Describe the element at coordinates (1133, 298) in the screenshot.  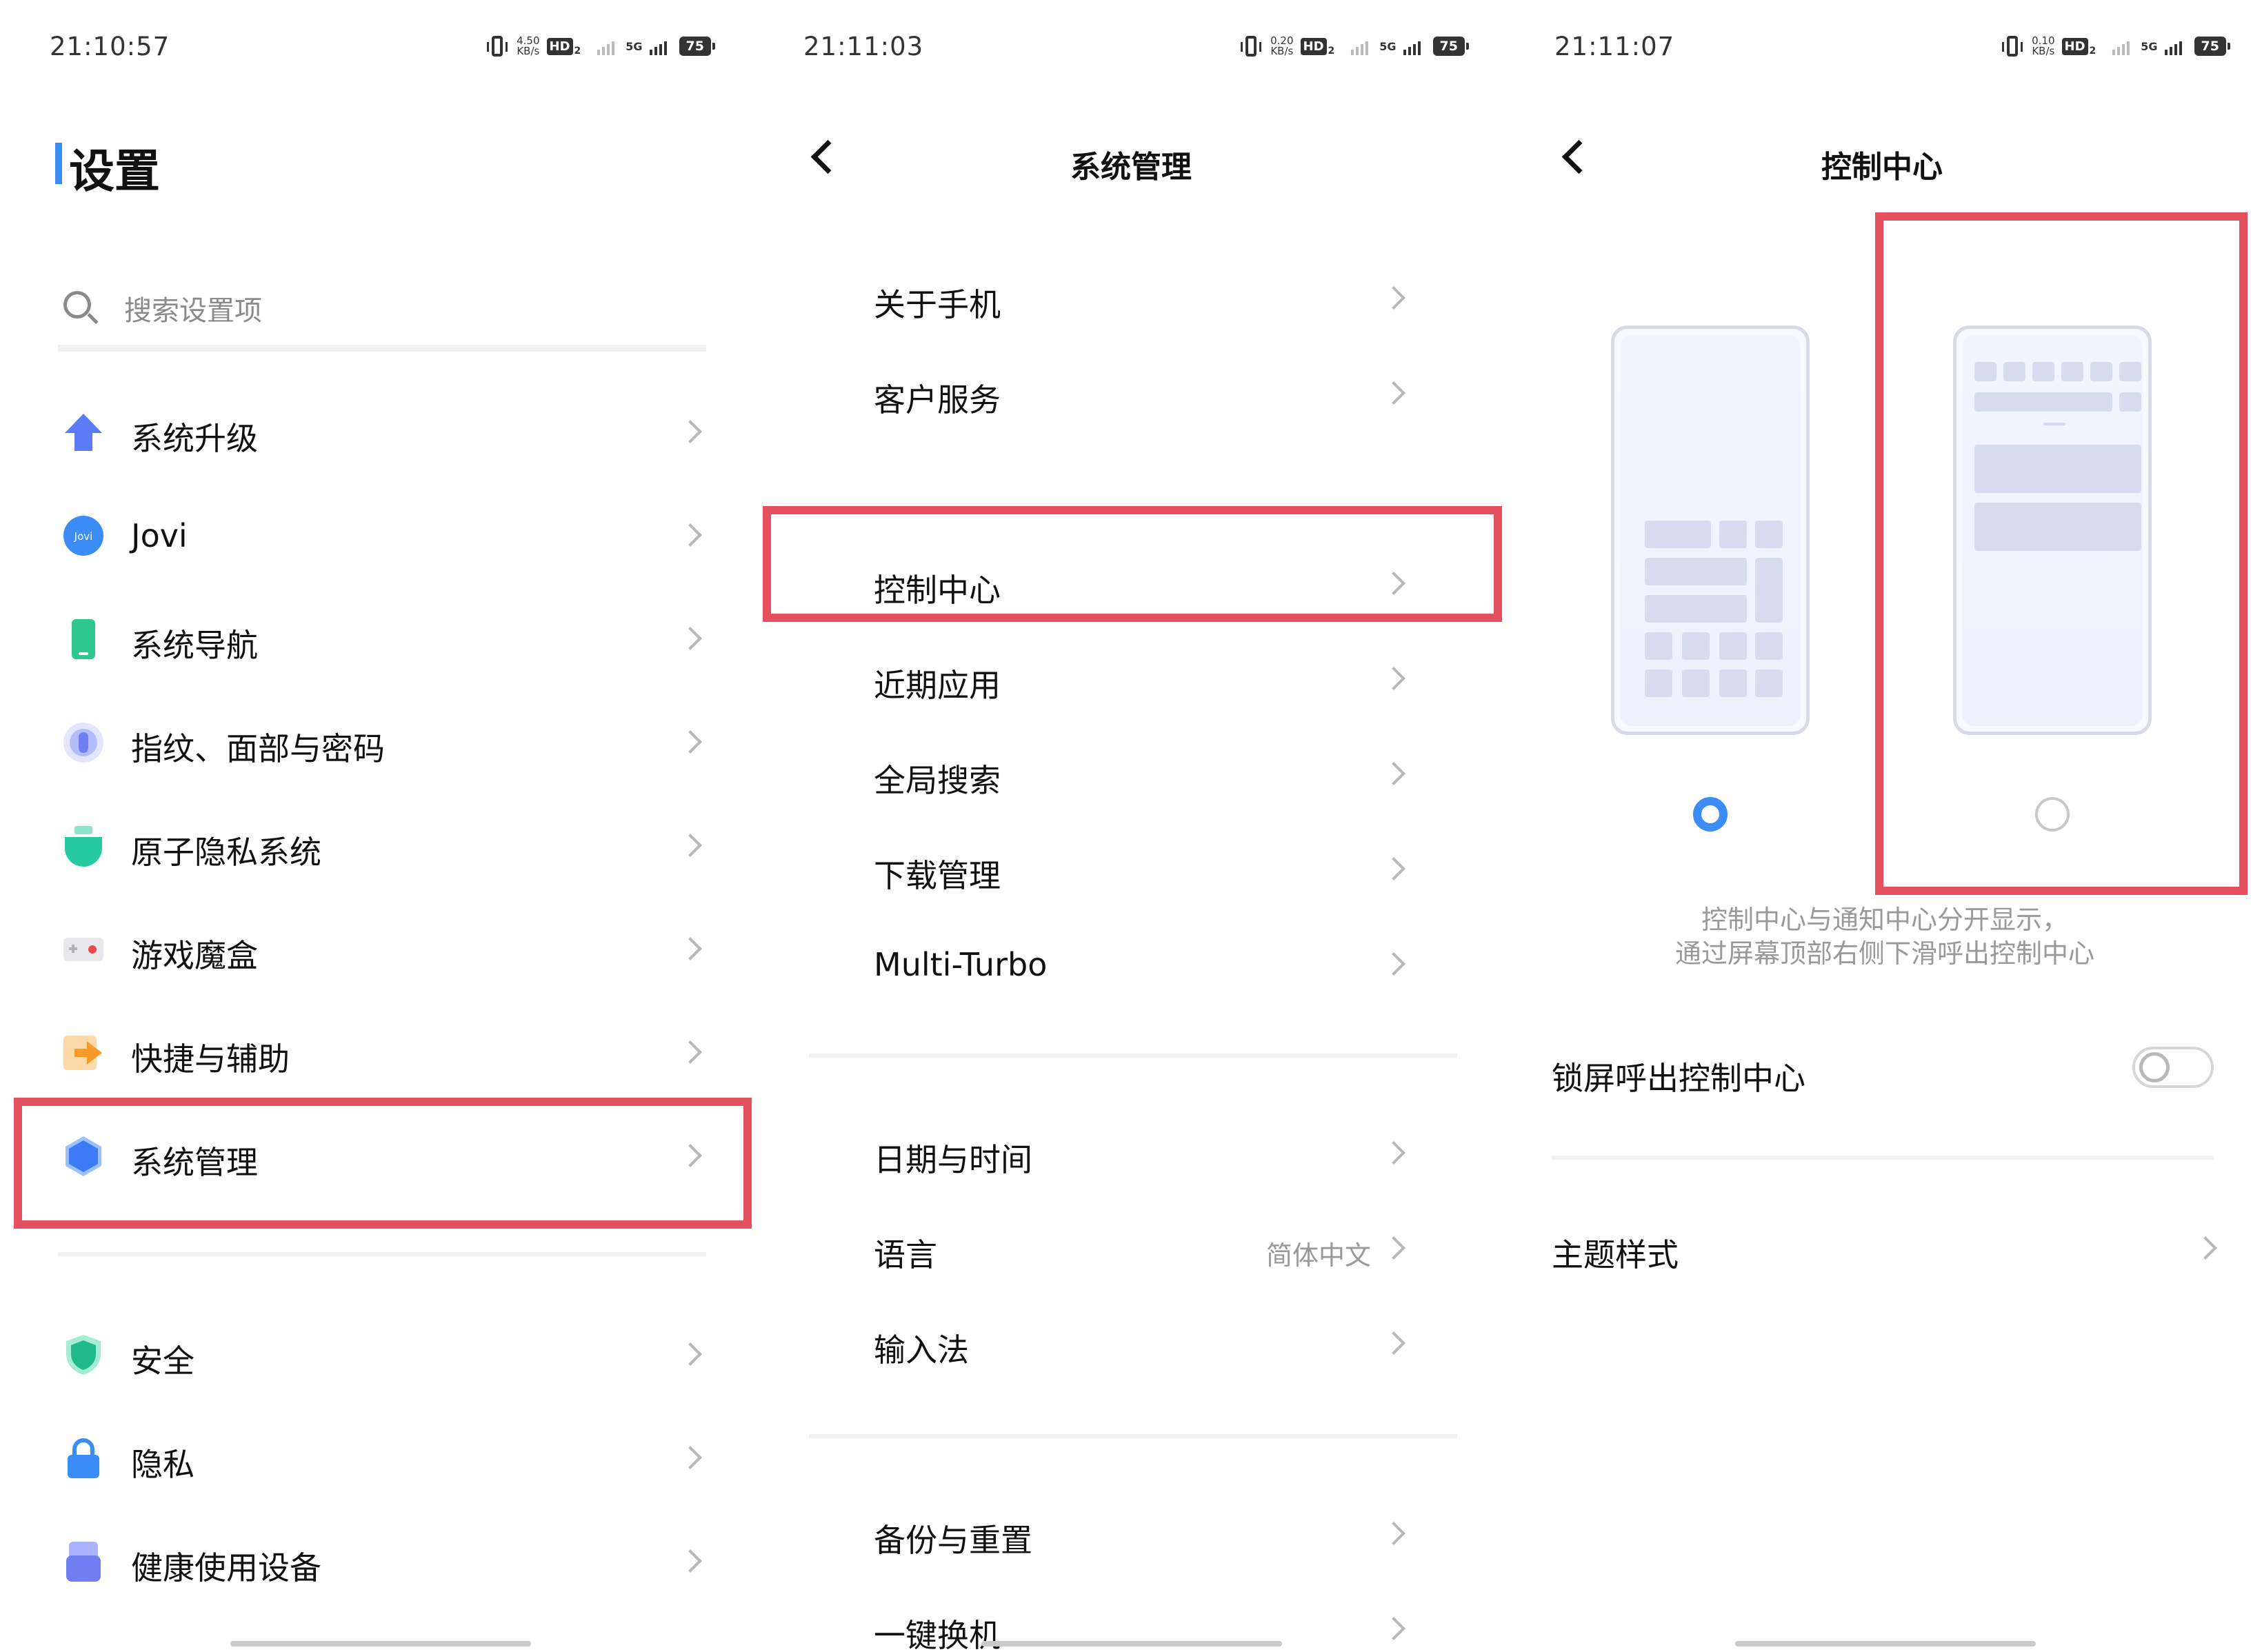
I see `menu-item-about-phone: 关于手机` at that location.